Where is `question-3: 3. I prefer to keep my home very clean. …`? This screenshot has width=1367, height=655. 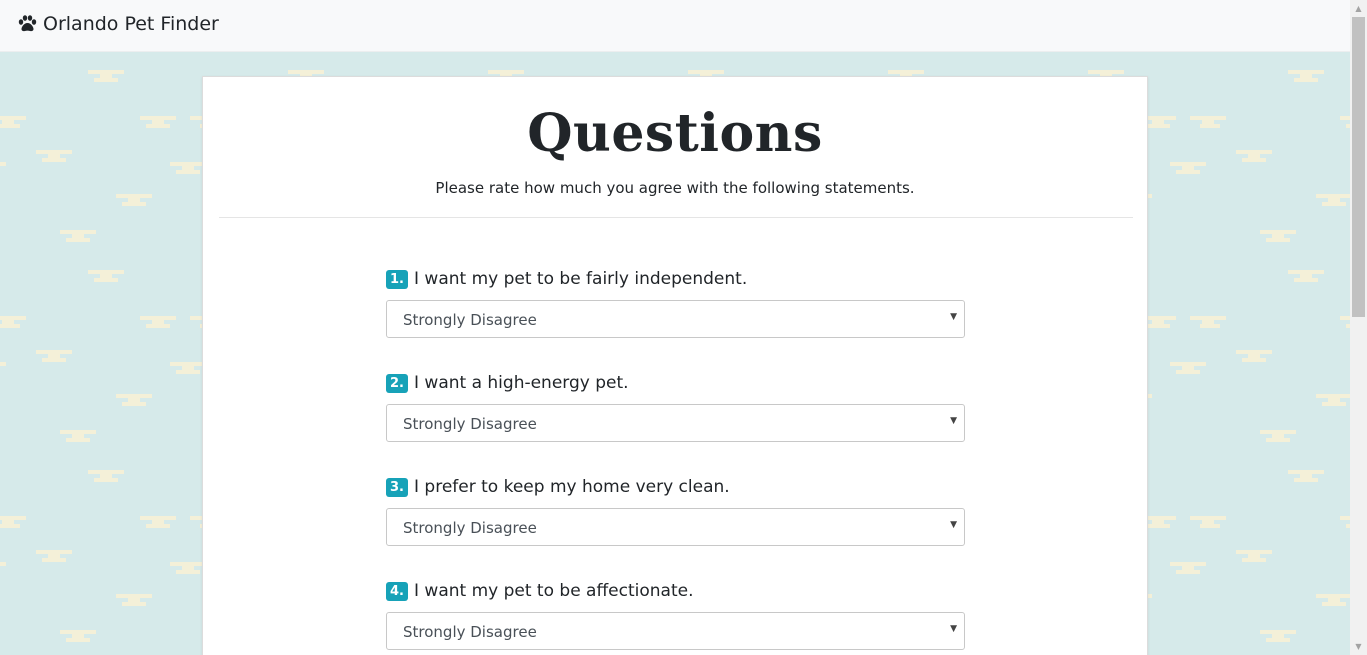 question-3: 3. I prefer to keep my home very clean. … is located at coordinates (676, 510).